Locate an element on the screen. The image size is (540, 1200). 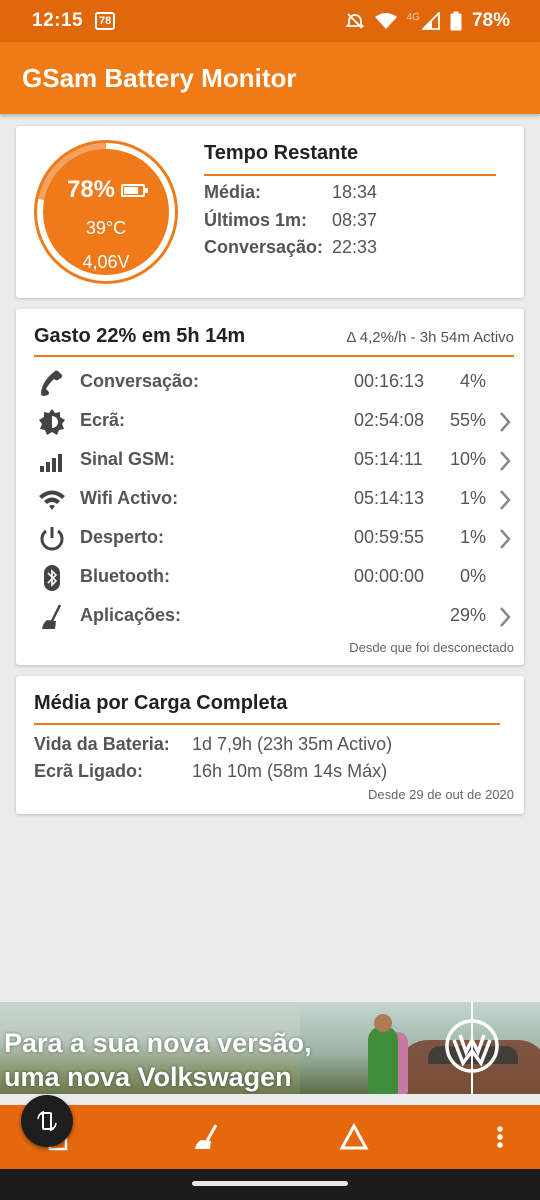
usage-label: Sinal GSM: is located at coordinates (128, 459).